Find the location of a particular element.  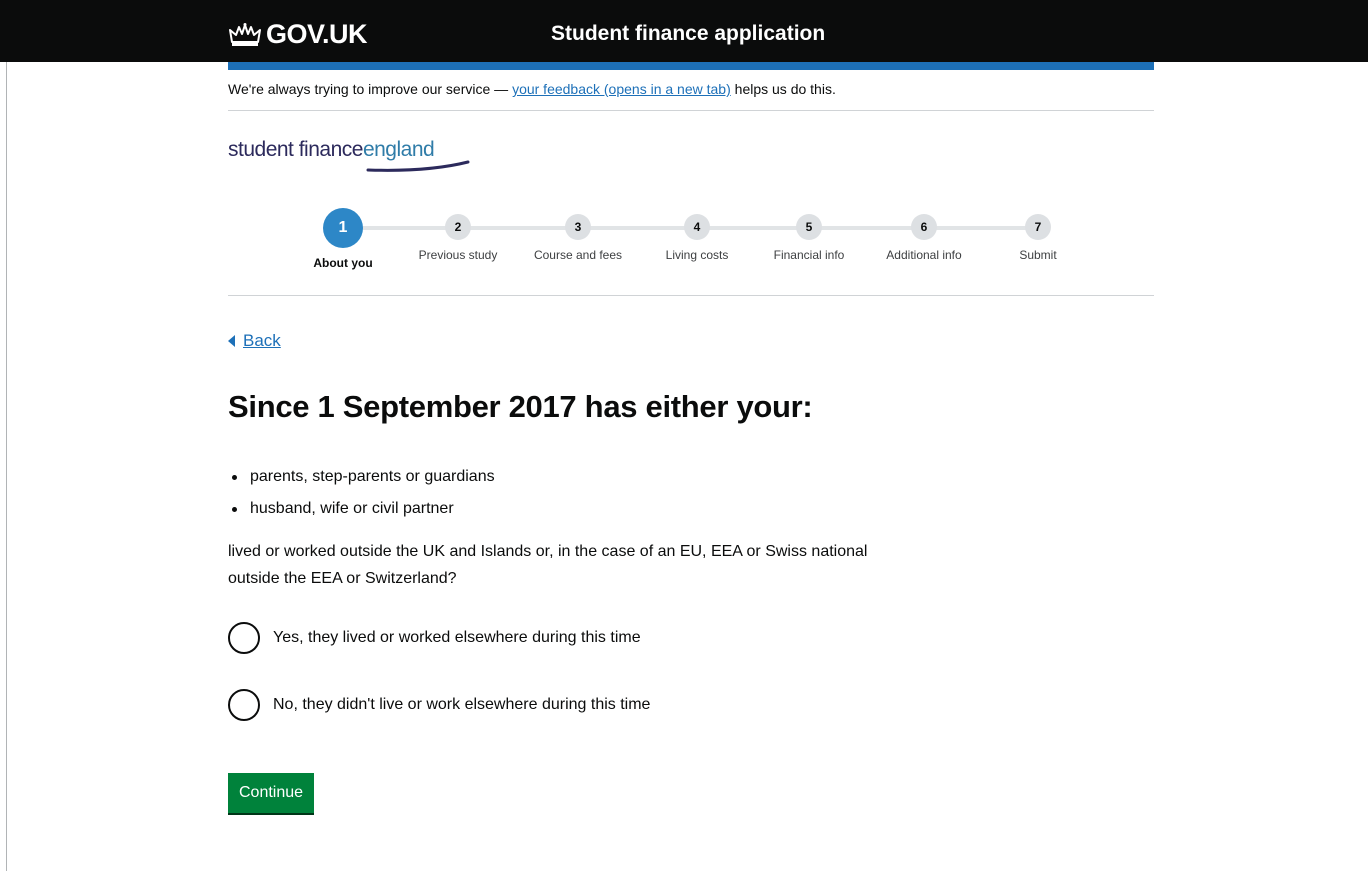

back-arrow-icon is located at coordinates (231, 341).